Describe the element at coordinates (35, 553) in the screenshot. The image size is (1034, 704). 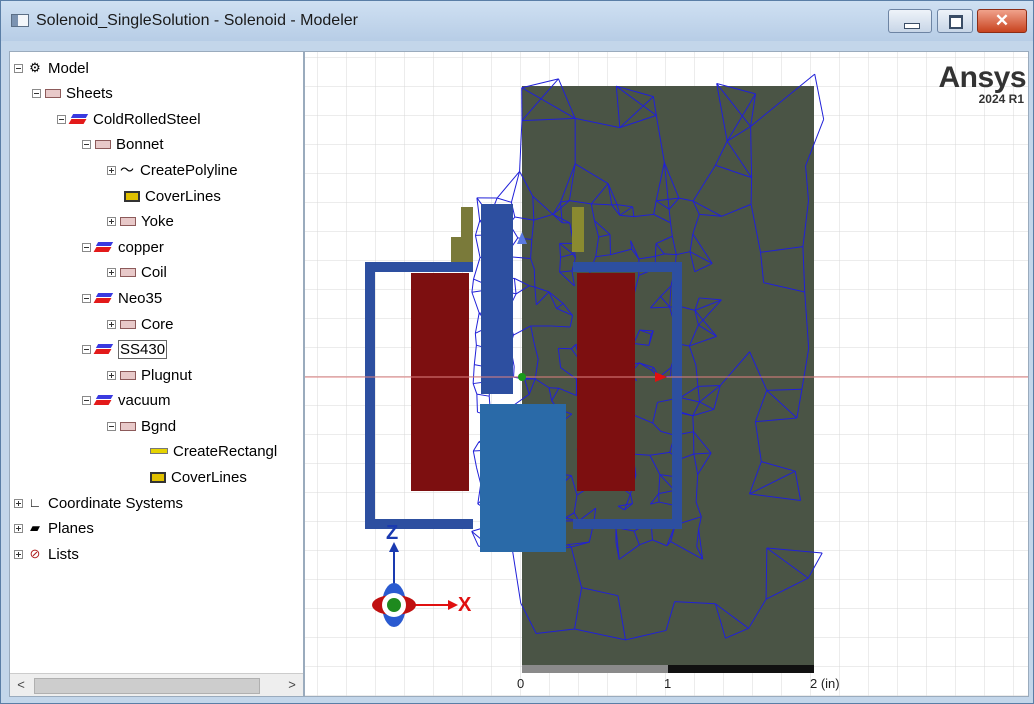
I see `lists-icon: ⊘` at that location.